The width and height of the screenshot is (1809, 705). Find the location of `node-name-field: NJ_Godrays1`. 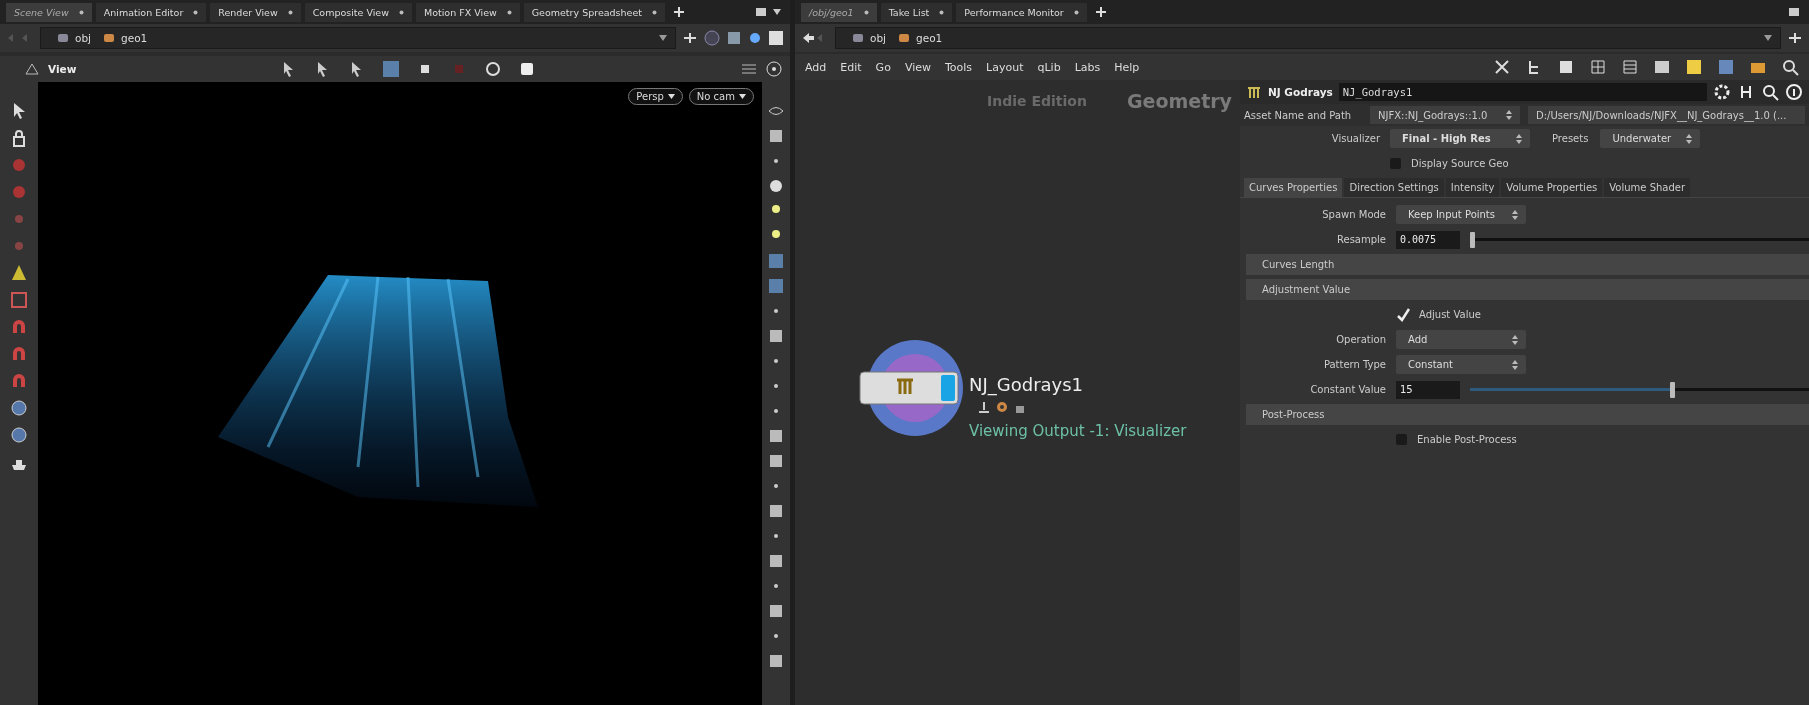

node-name-field: NJ_Godrays1 is located at coordinates (1522, 92).